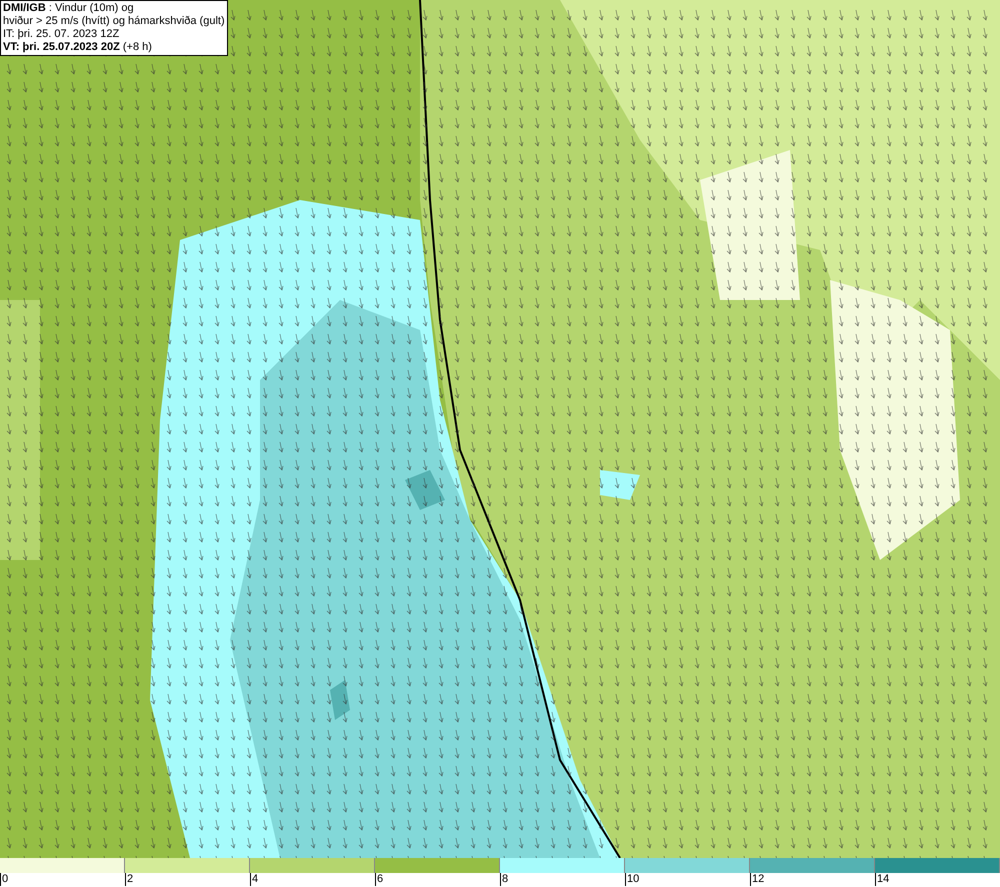  What do you see at coordinates (254, 879) in the screenshot?
I see `legend-label: 4` at bounding box center [254, 879].